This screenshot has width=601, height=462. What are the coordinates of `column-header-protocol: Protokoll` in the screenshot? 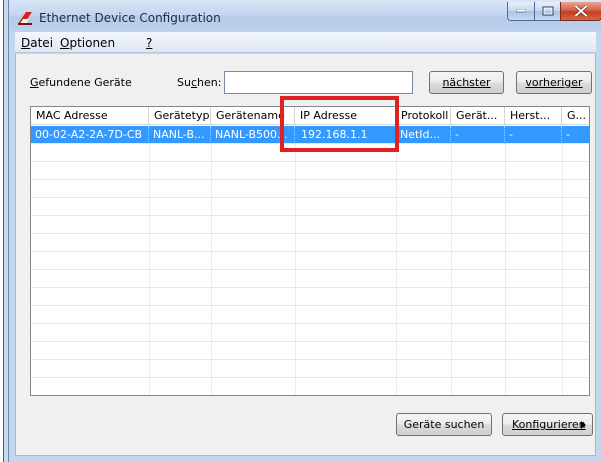 It's located at (423, 116).